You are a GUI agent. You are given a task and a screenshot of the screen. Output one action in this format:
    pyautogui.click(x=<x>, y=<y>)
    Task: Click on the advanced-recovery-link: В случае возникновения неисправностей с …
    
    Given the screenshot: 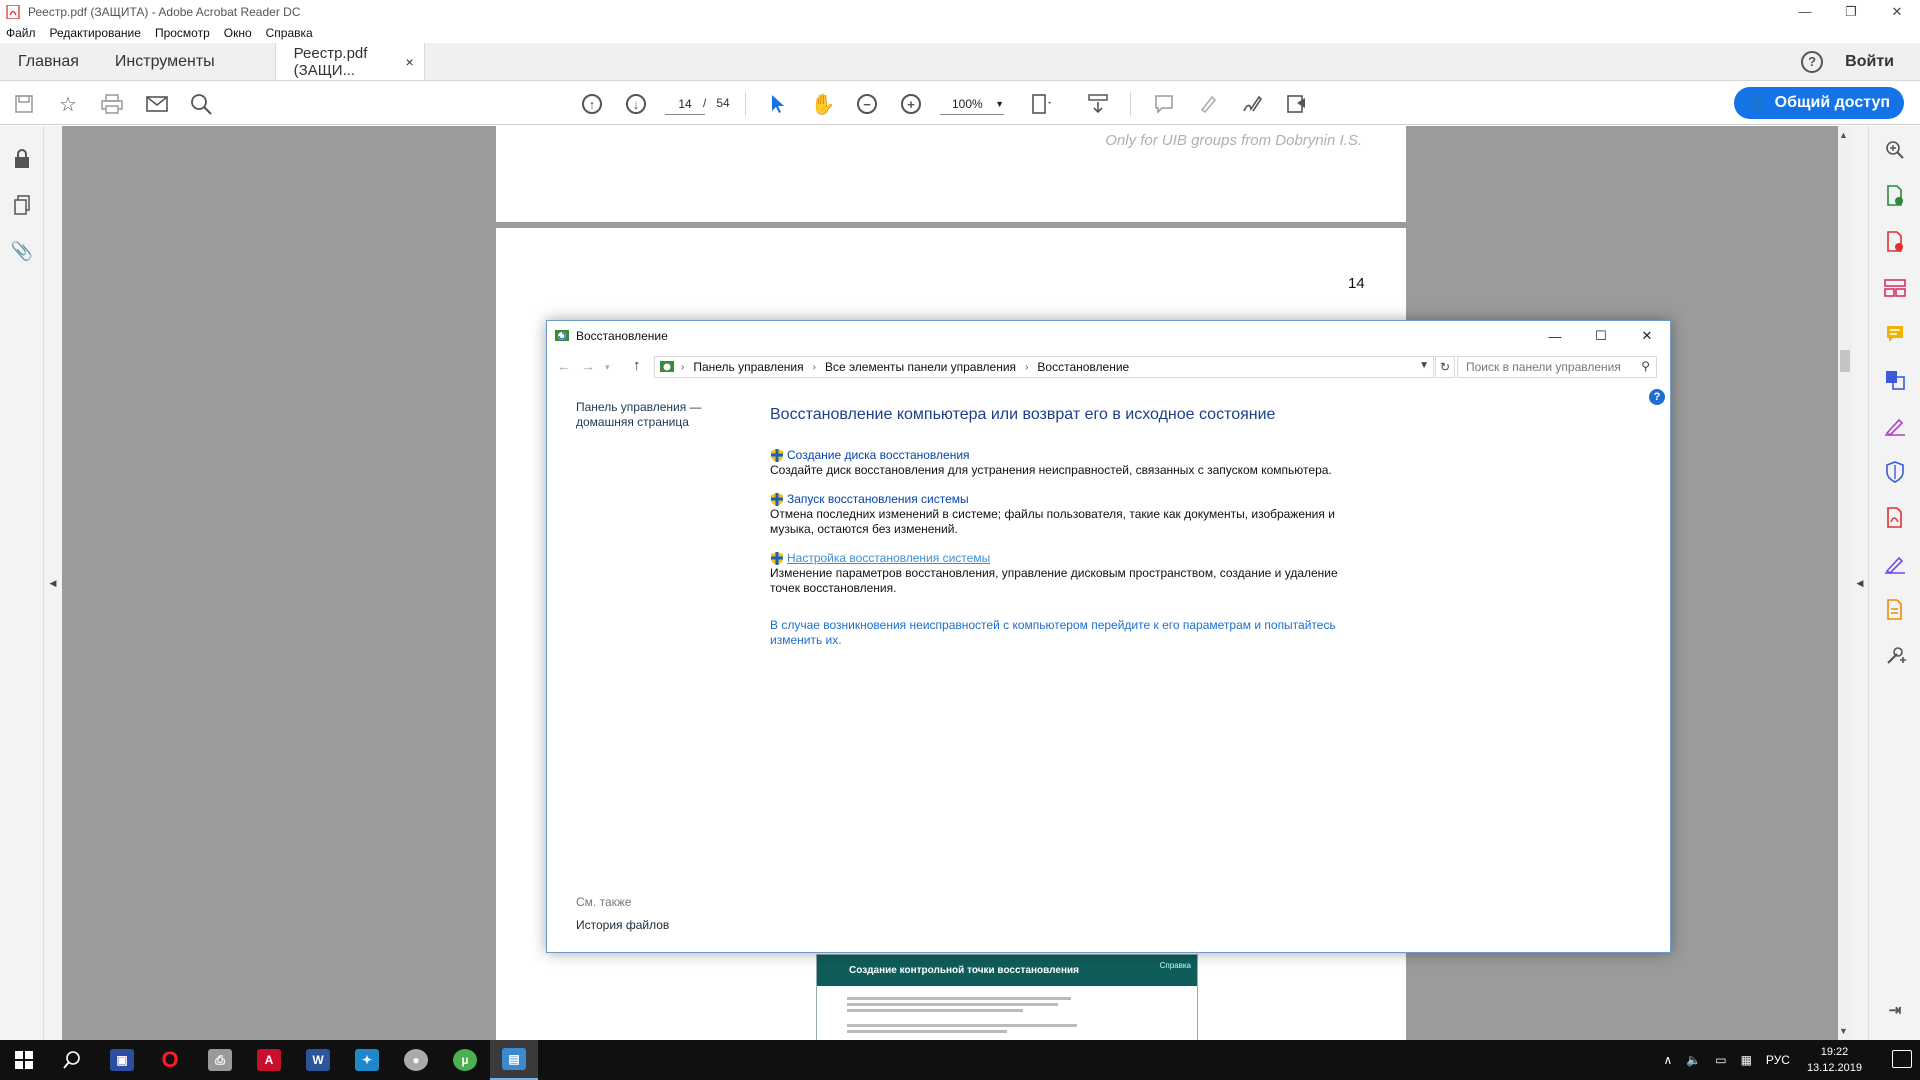 What is the action you would take?
    pyautogui.click(x=1055, y=633)
    